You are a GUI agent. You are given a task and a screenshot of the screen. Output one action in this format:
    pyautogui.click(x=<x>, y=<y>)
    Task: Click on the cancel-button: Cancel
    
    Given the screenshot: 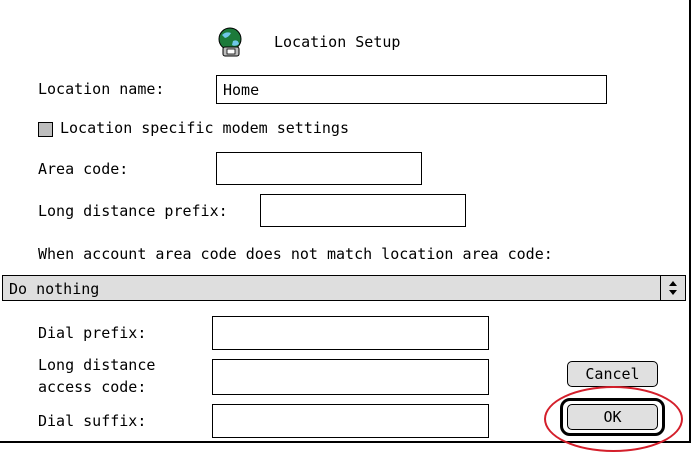 What is the action you would take?
    pyautogui.click(x=612, y=374)
    